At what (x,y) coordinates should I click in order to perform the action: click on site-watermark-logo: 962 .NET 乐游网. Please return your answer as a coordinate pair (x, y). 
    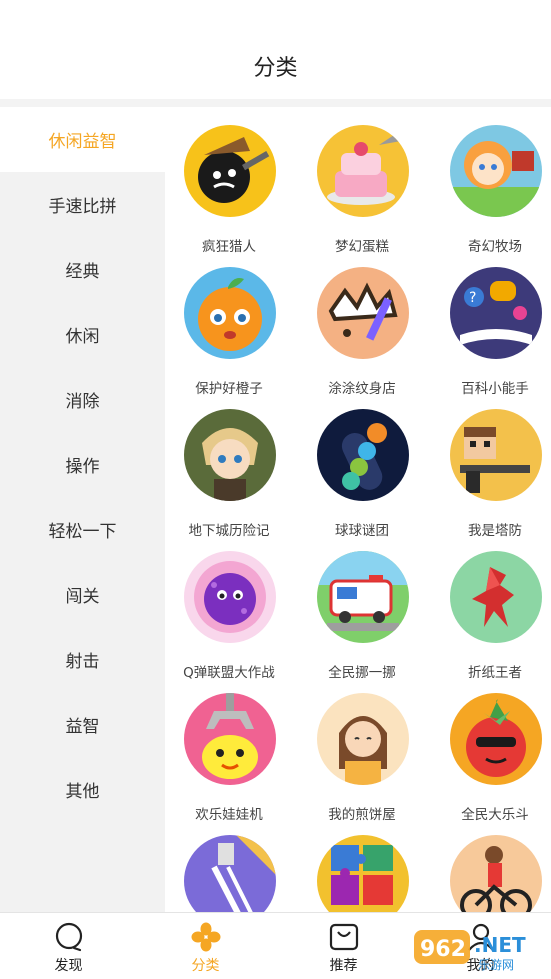
    Looking at the image, I should click on (479, 948).